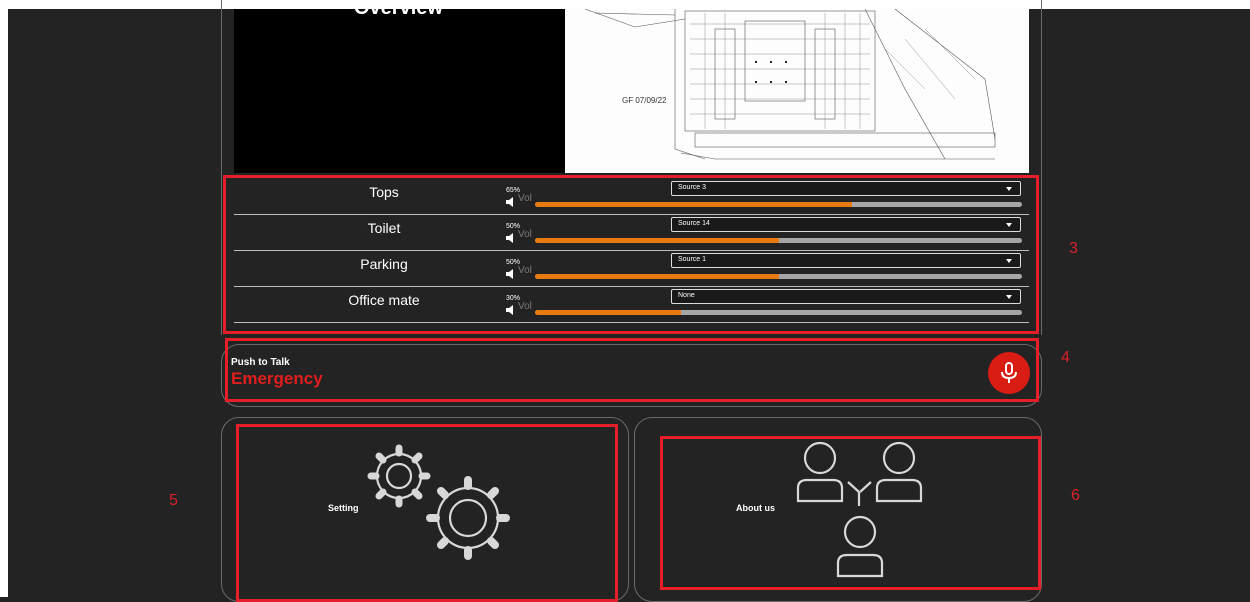  What do you see at coordinates (399, 91) in the screenshot?
I see `overview-panel: Overview` at bounding box center [399, 91].